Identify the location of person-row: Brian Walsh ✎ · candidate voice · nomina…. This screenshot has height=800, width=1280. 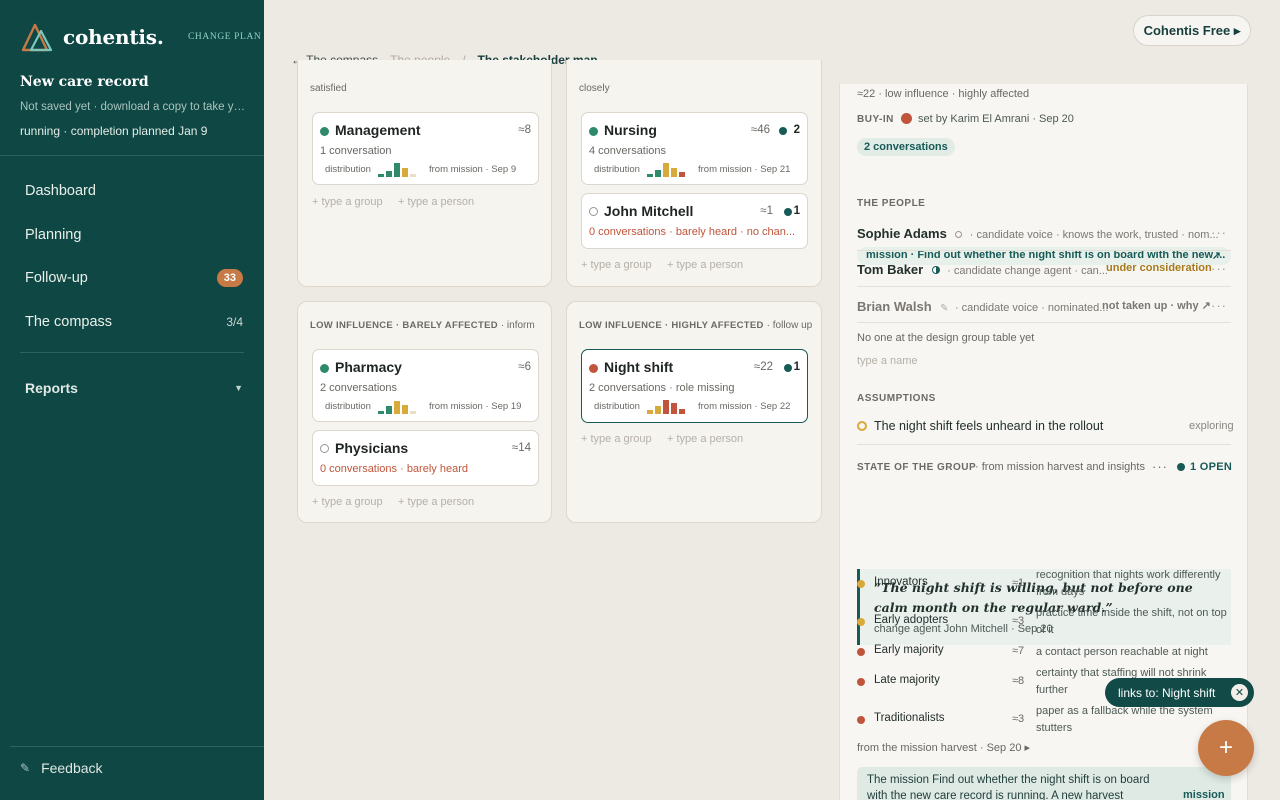
(1044, 307).